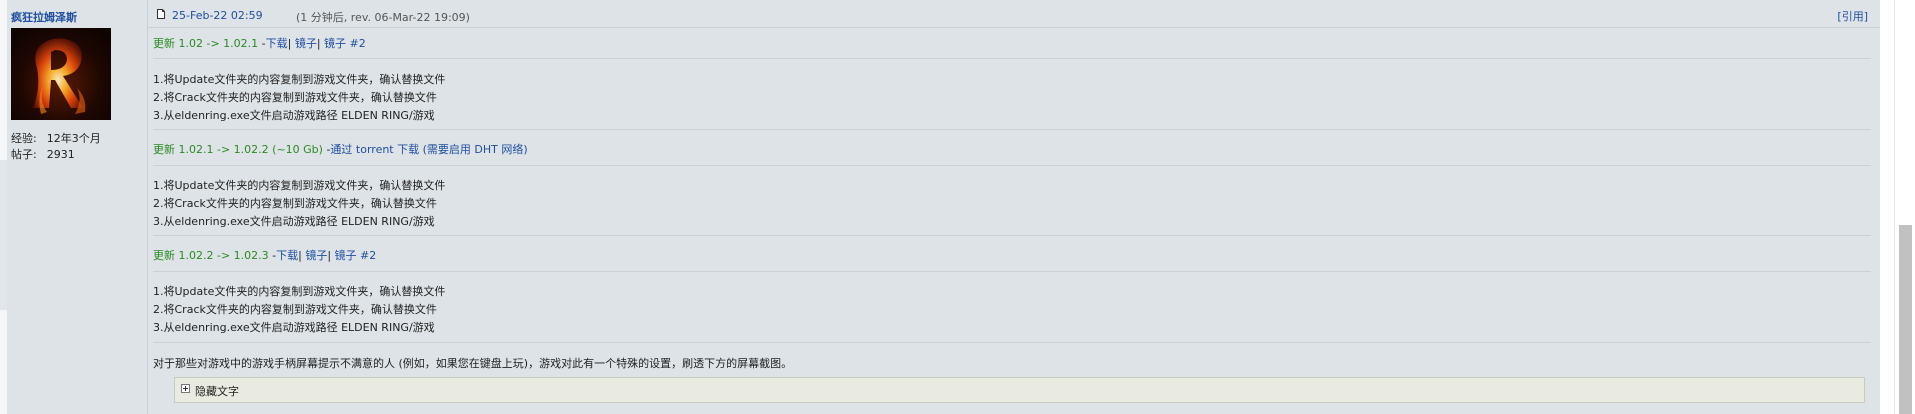 The image size is (1915, 414). Describe the element at coordinates (73, 138) in the screenshot. I see `stat-value: 12年3个月` at that location.